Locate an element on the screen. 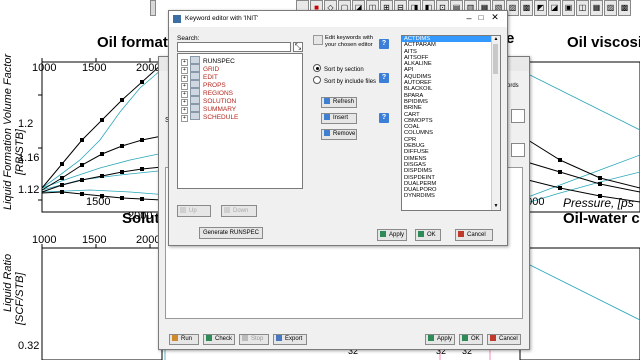  down-button: Down is located at coordinates (239, 211).